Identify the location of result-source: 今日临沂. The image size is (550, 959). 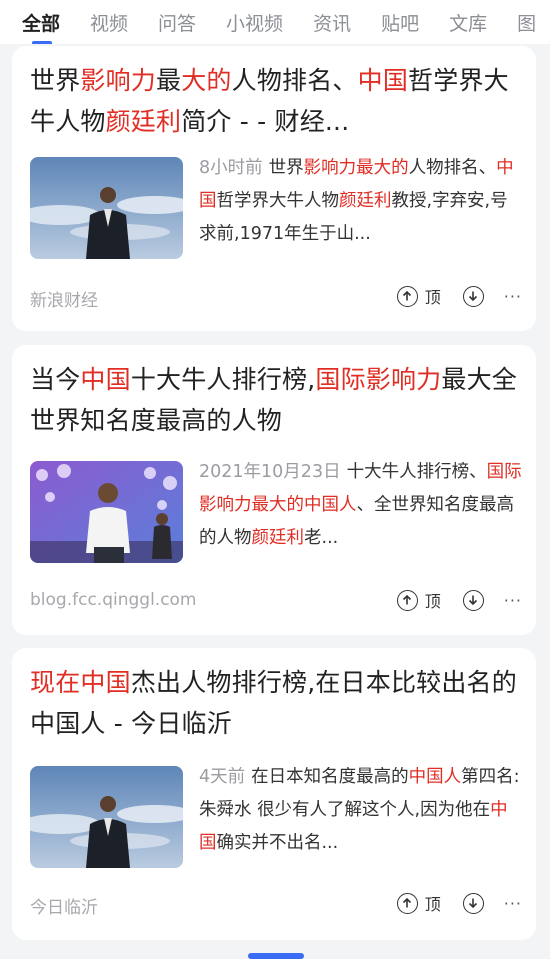
(64, 905).